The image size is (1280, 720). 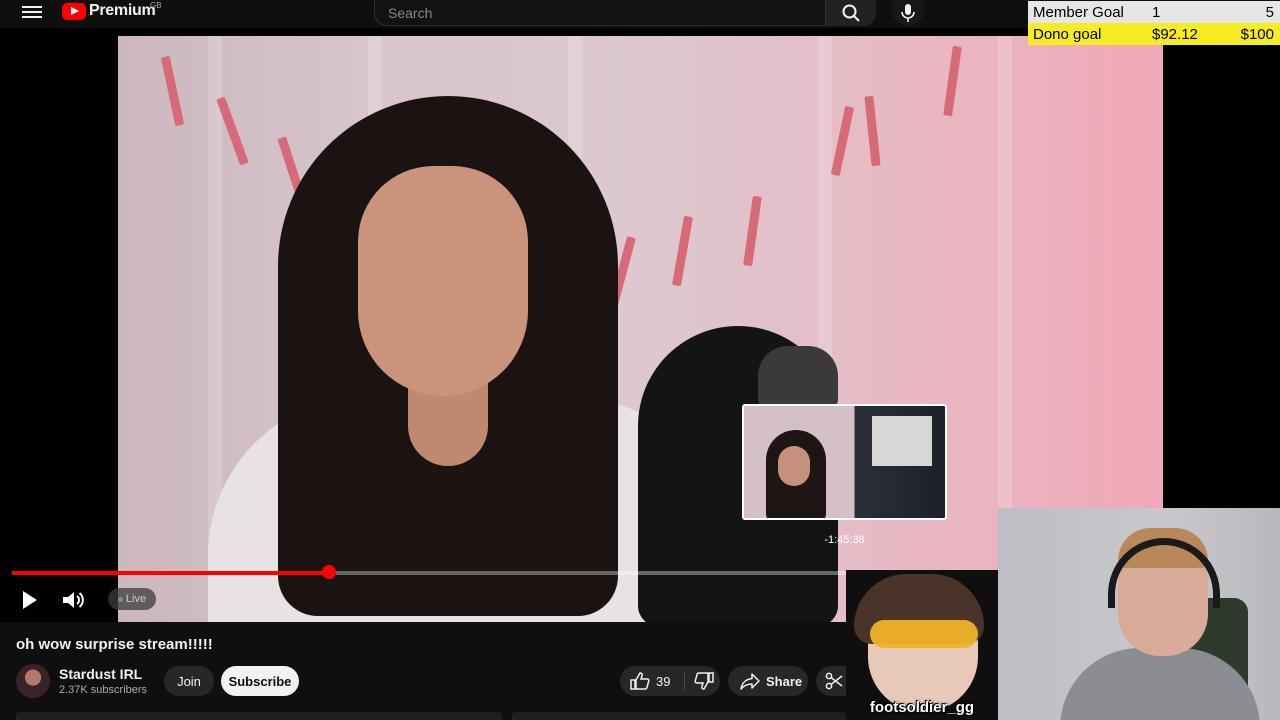 What do you see at coordinates (32, 12) in the screenshot?
I see `menu-icon` at bounding box center [32, 12].